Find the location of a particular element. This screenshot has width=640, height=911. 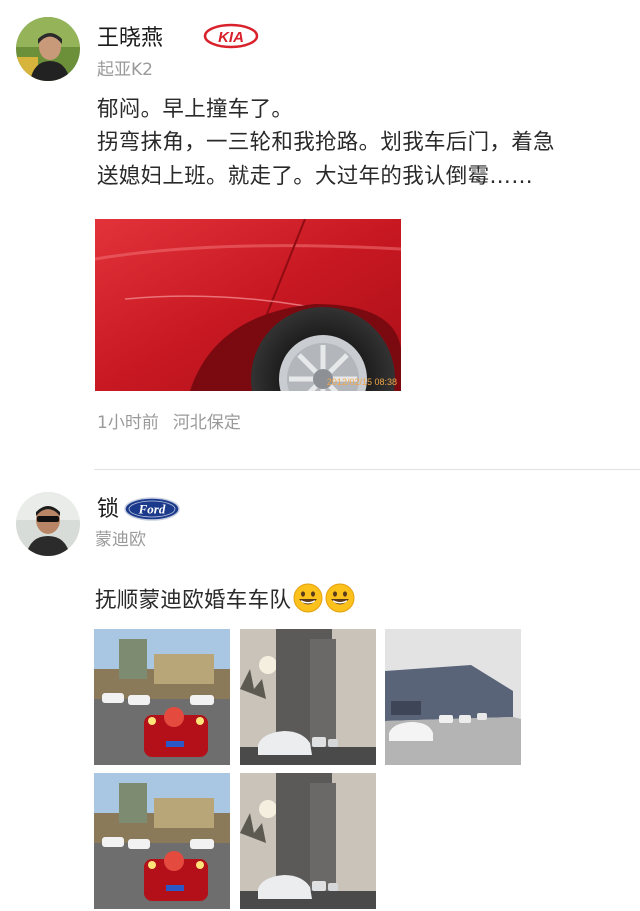

time-ago: 1小时前 is located at coordinates (128, 423).